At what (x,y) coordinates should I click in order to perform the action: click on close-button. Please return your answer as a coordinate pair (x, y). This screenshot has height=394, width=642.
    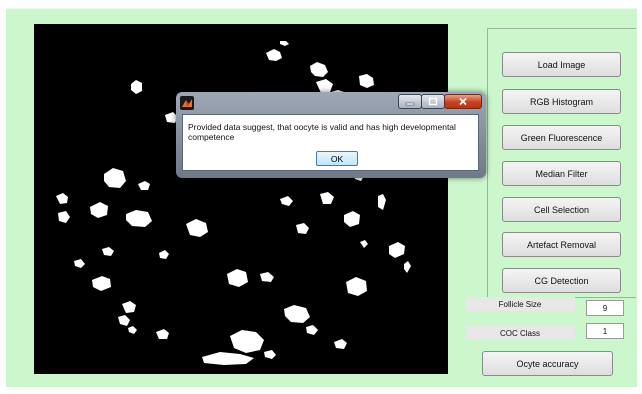
    Looking at the image, I should click on (463, 101).